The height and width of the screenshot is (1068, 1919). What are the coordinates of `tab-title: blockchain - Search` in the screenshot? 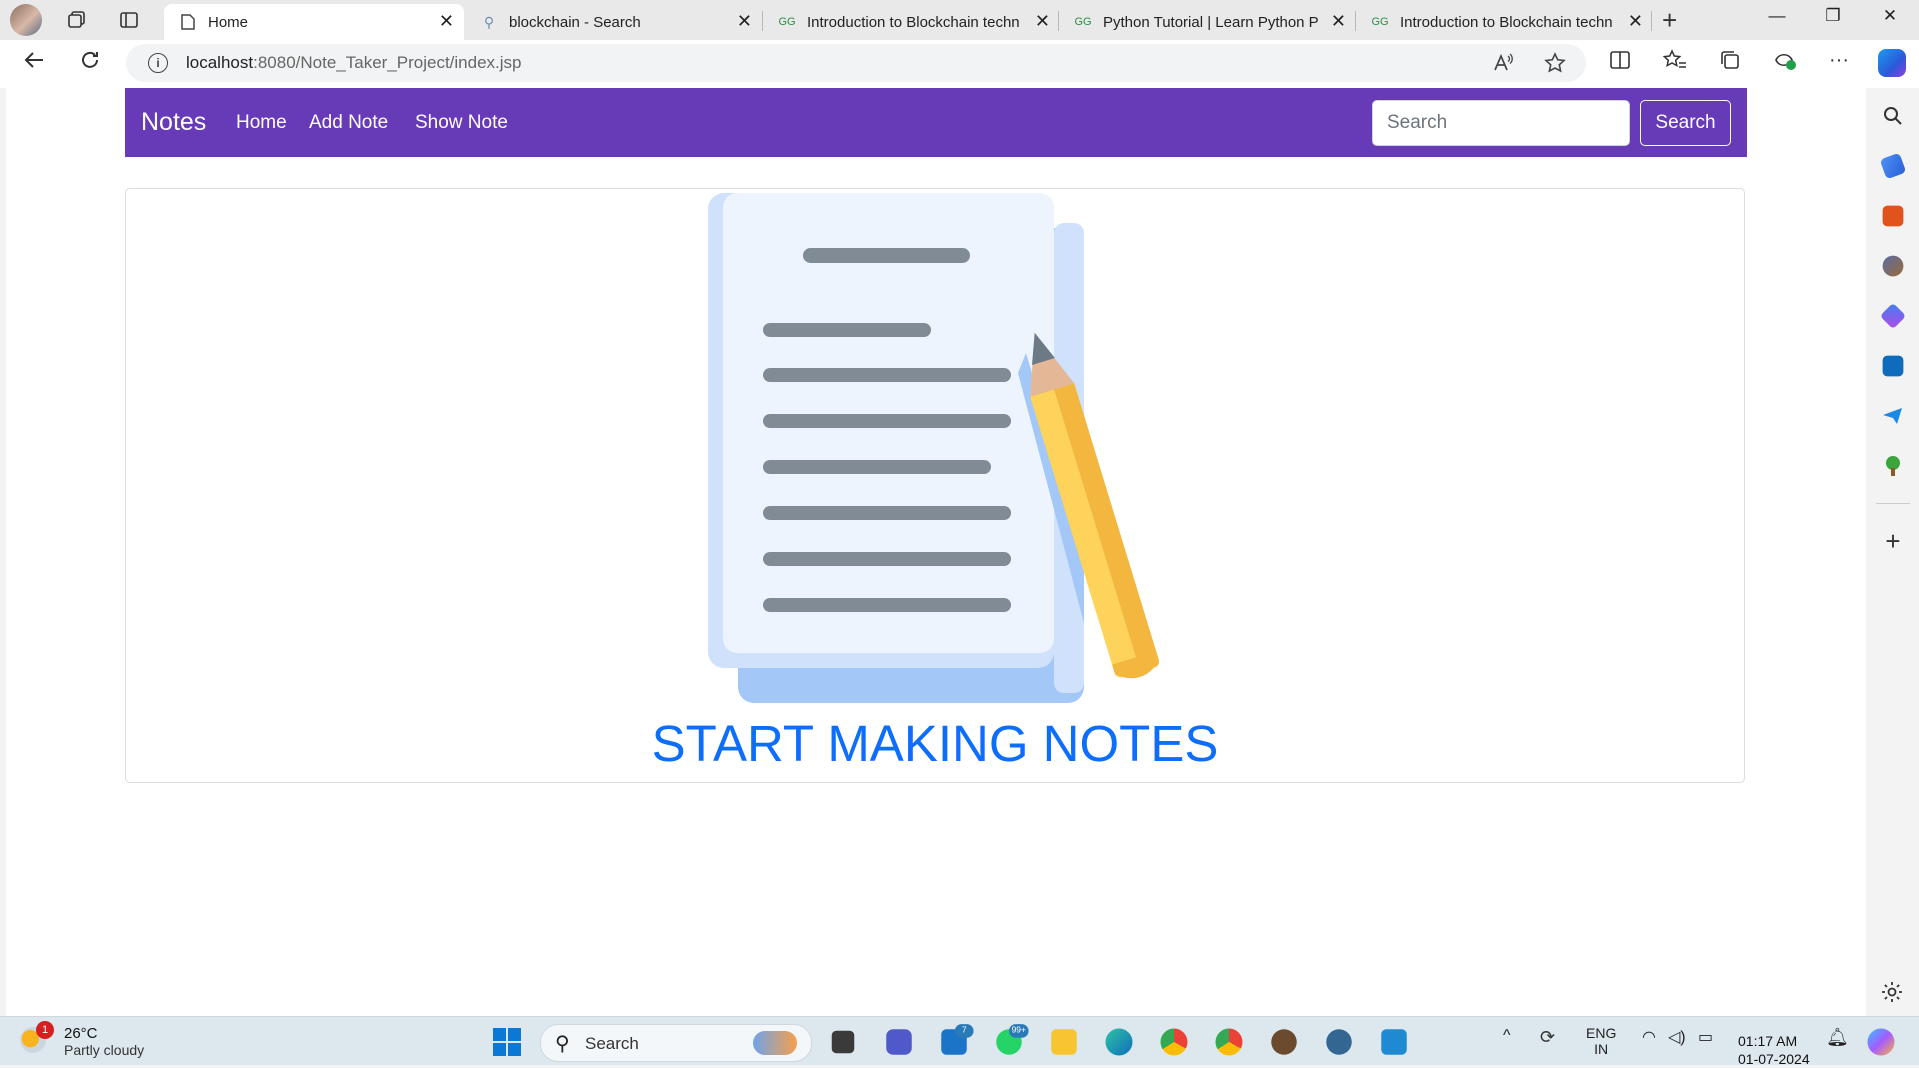 It's located at (575, 22).